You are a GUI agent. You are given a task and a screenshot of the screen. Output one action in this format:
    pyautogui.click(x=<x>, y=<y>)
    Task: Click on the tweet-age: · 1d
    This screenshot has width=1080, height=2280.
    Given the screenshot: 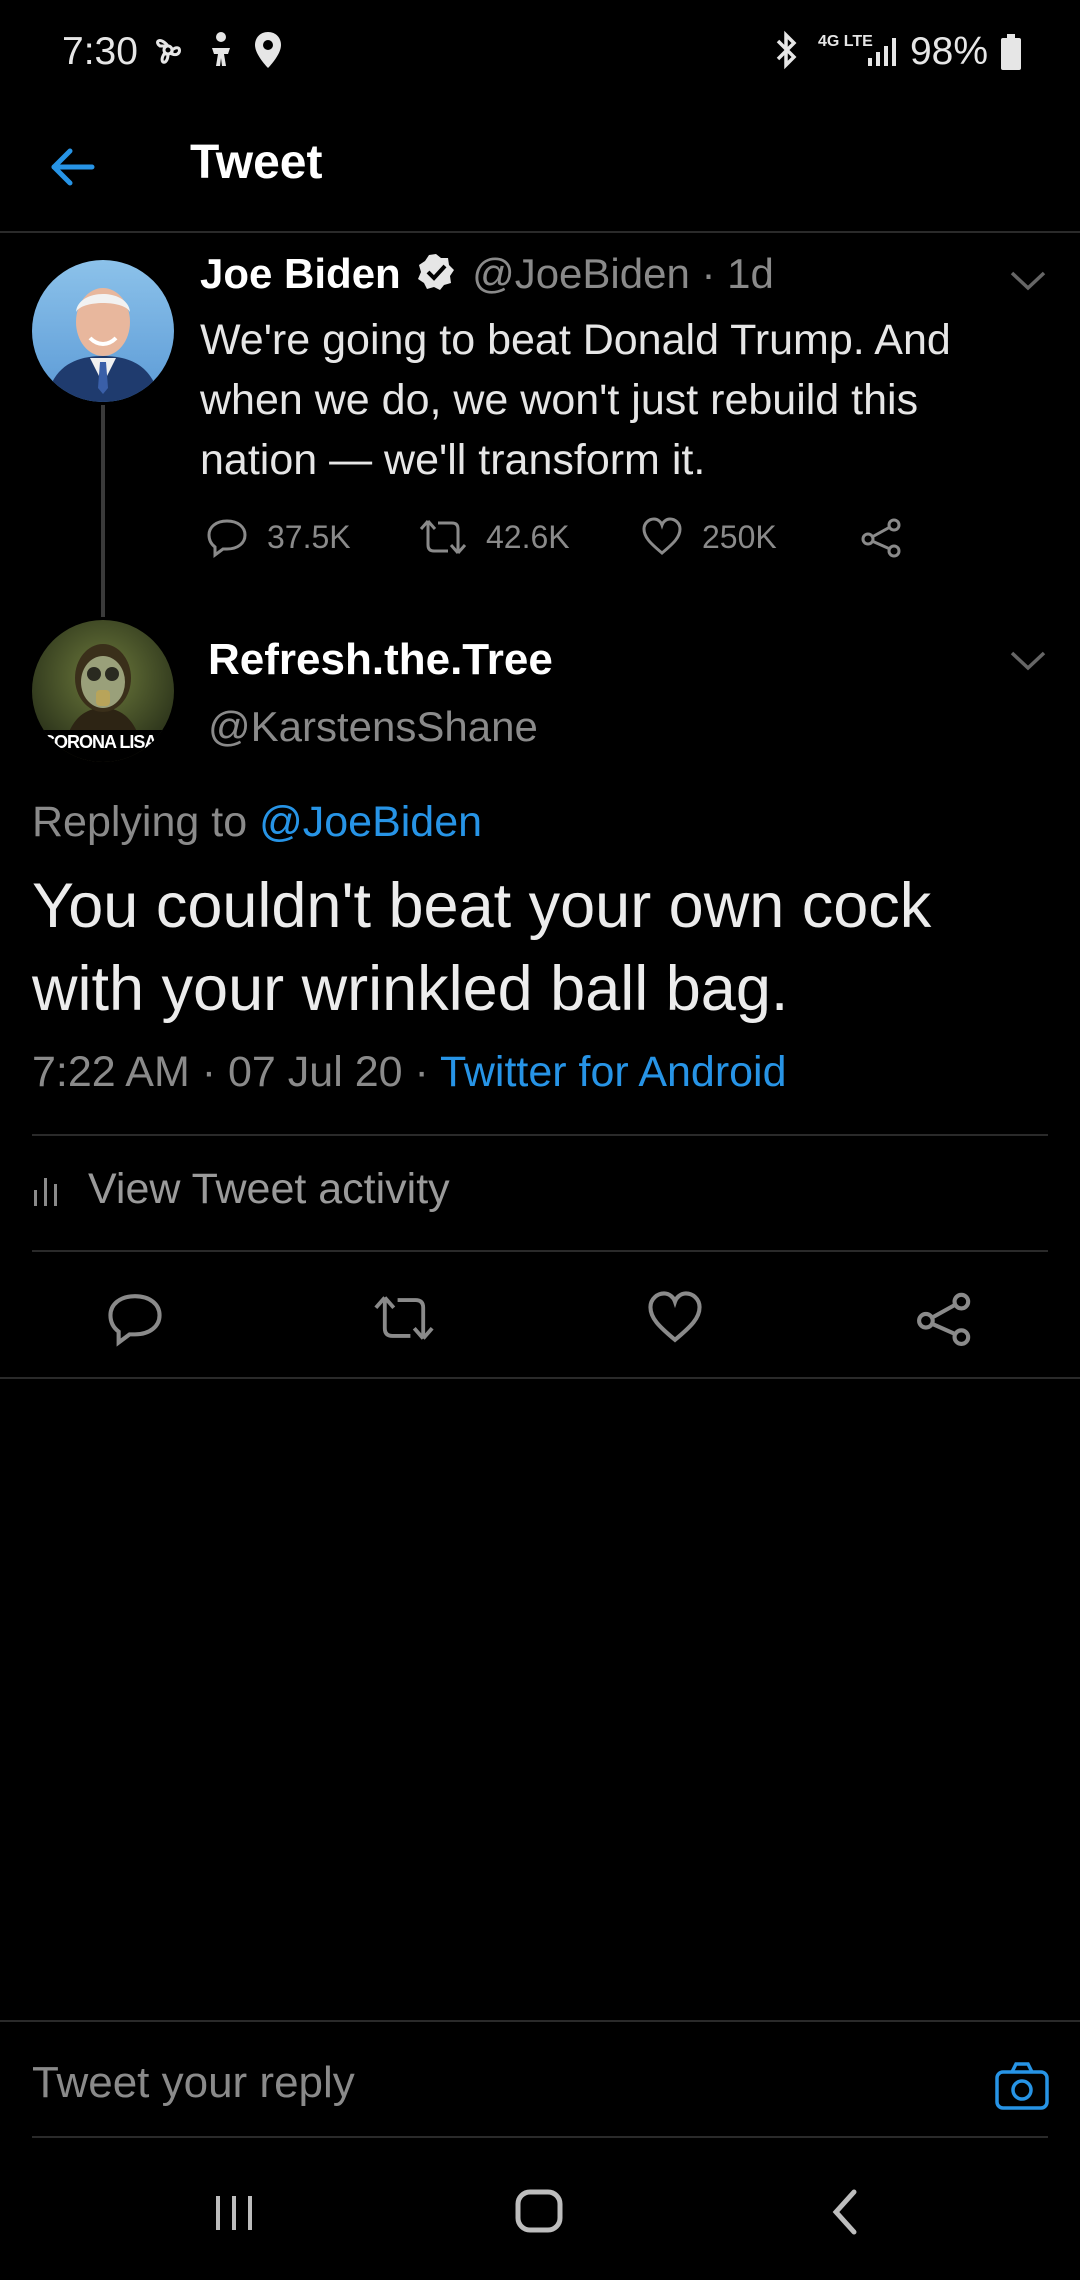 What is the action you would take?
    pyautogui.click(x=737, y=273)
    